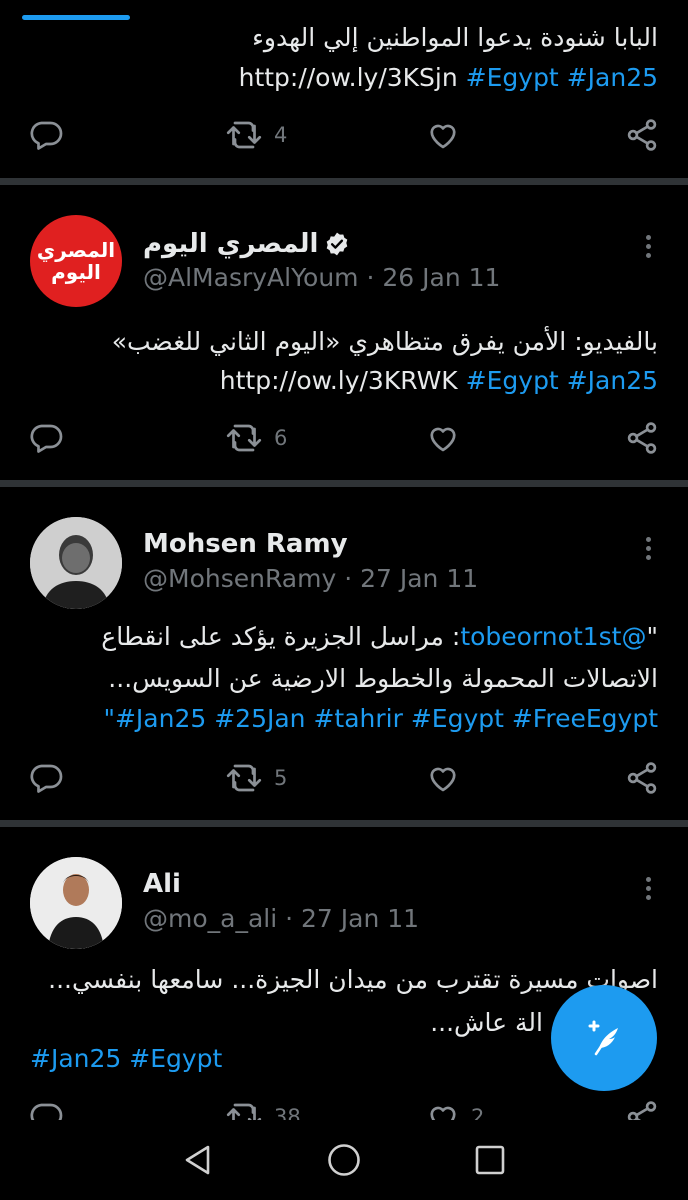  Describe the element at coordinates (281, 135) in the screenshot. I see `retweet-count: 4` at that location.